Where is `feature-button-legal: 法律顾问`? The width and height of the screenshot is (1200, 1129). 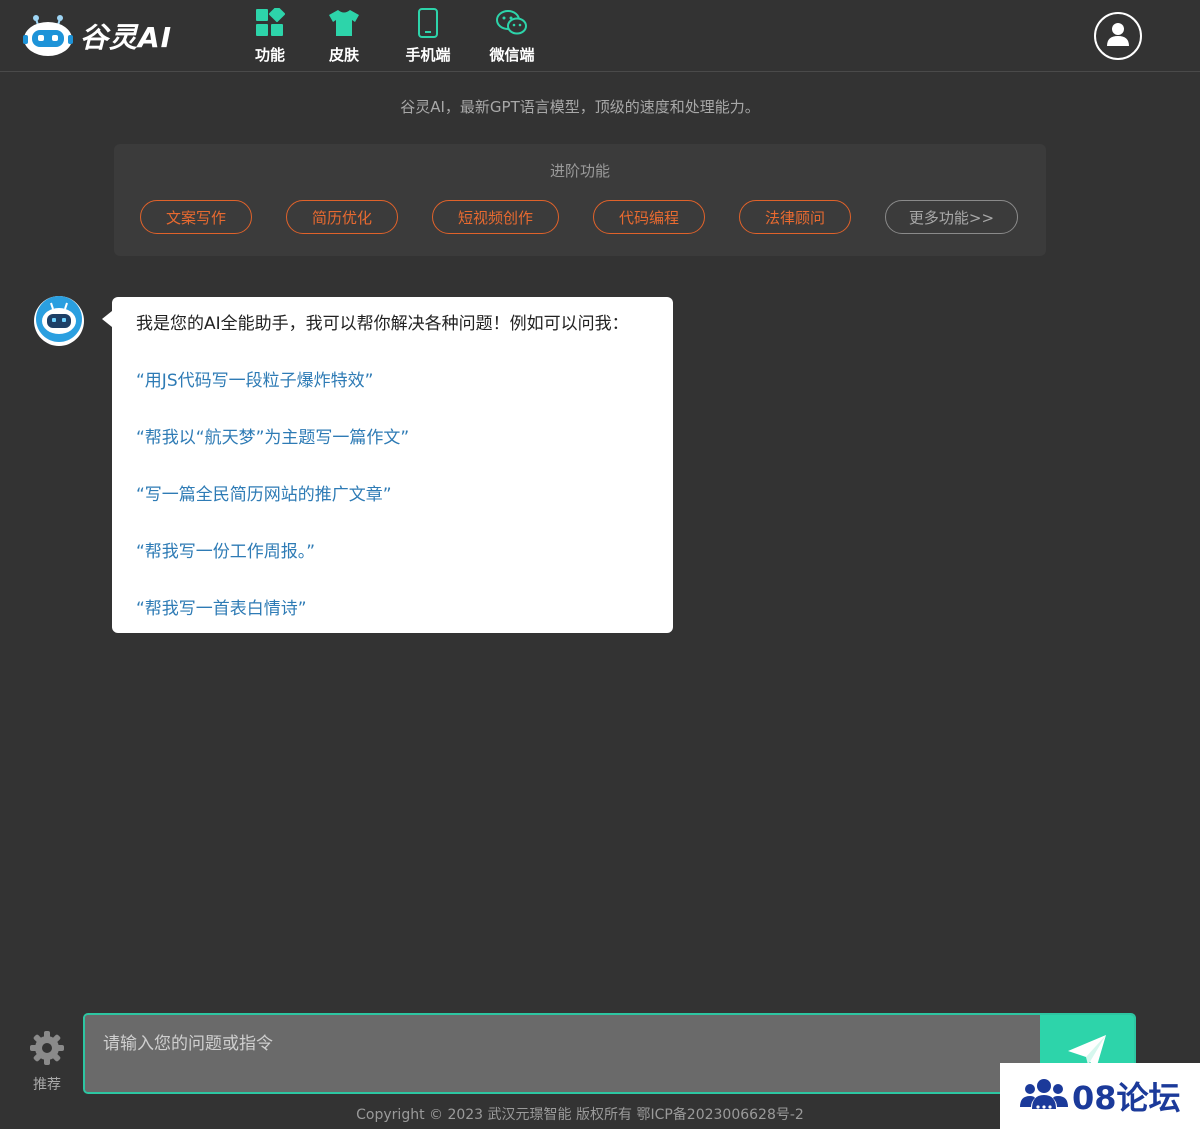 feature-button-legal: 法律顾问 is located at coordinates (795, 217).